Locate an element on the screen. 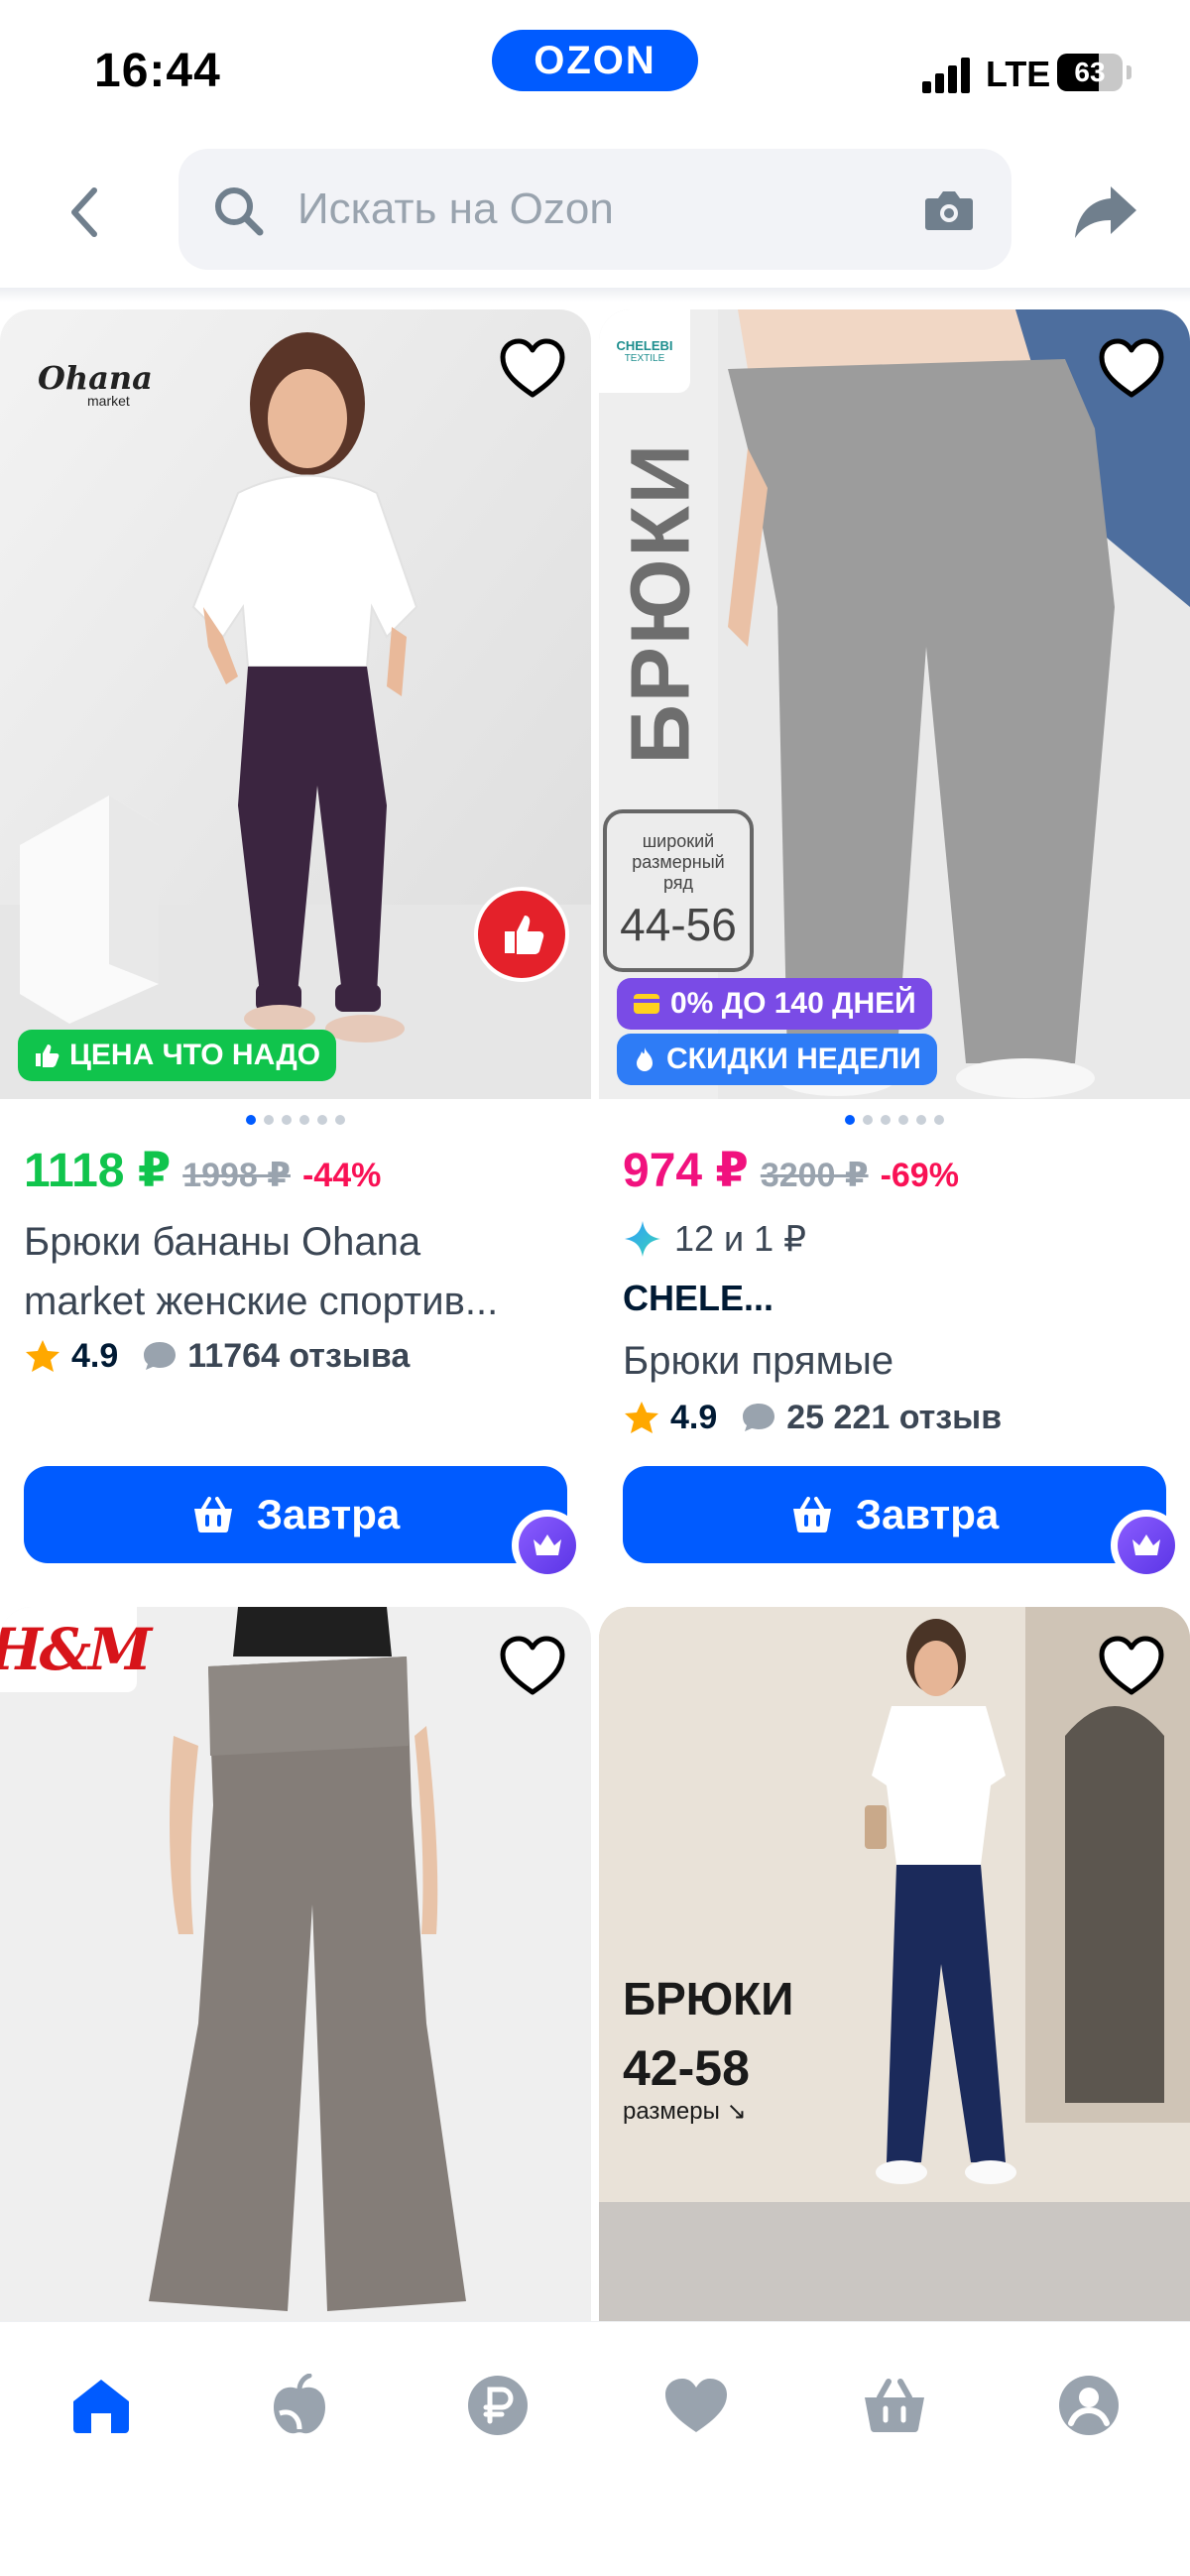 The height and width of the screenshot is (2576, 1190). home-icon is located at coordinates (101, 2406).